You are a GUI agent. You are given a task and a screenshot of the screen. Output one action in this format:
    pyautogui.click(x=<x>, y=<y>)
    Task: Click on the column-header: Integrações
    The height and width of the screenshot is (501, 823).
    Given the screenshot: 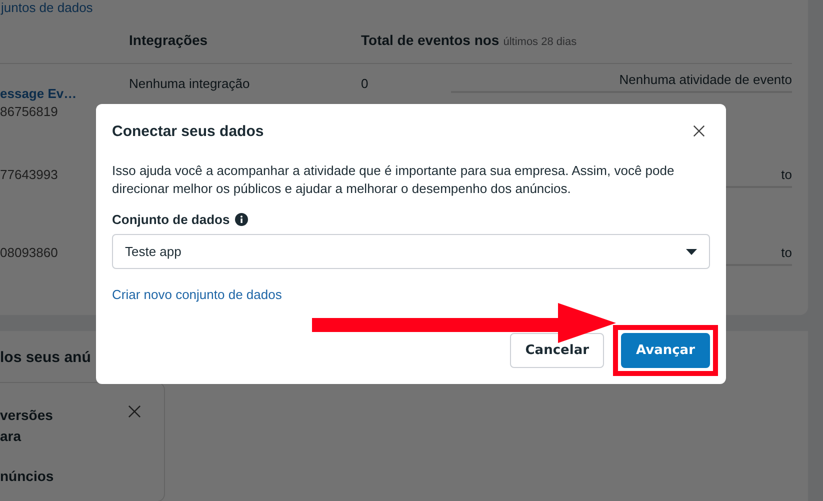 What is the action you would take?
    pyautogui.click(x=169, y=40)
    